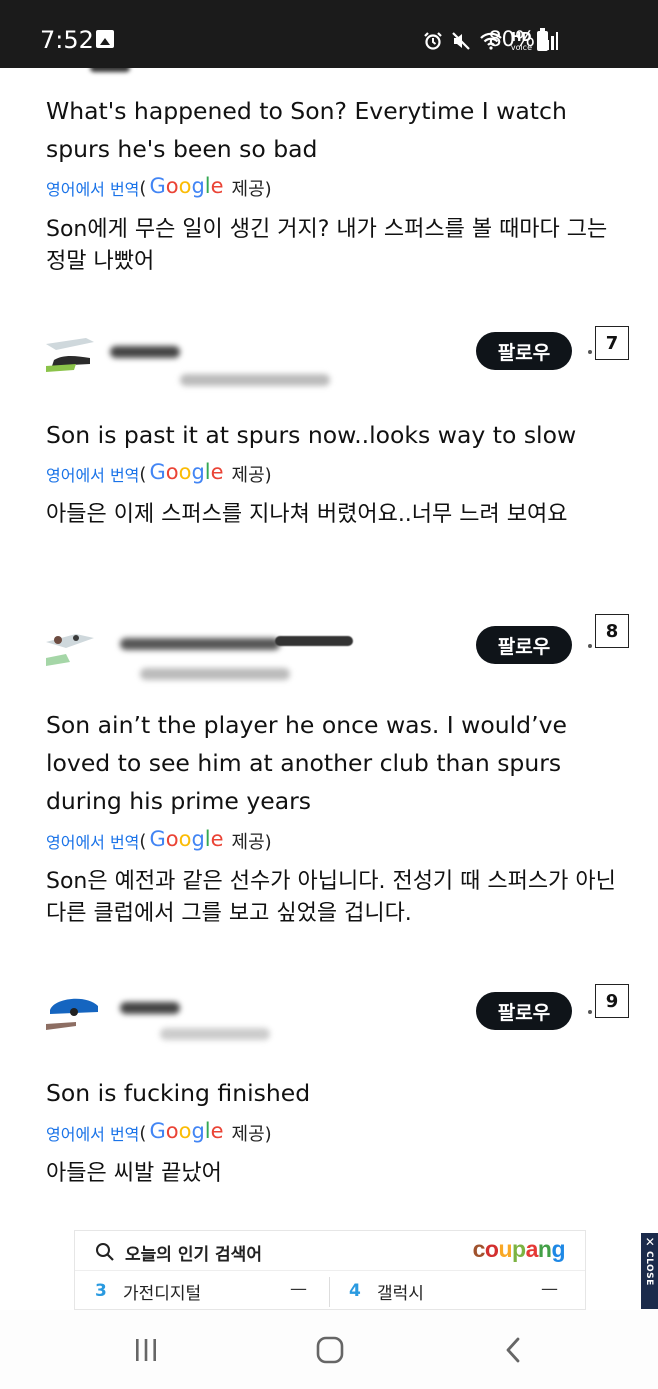 The image size is (658, 1389). Describe the element at coordinates (649, 1268) in the screenshot. I see `close-label: CLOSE` at that location.